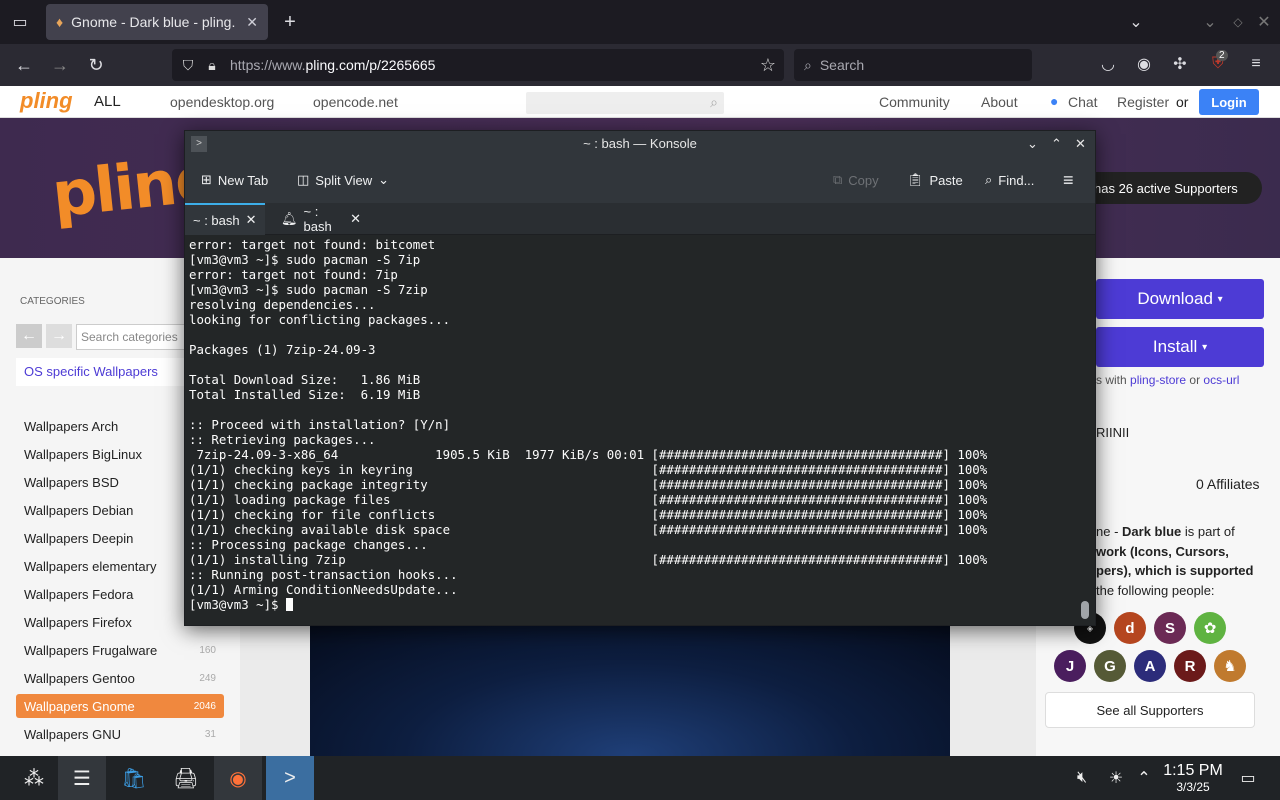 This screenshot has width=1280, height=800. I want to click on opendesktop-link: opendesktop.org, so click(222, 102).